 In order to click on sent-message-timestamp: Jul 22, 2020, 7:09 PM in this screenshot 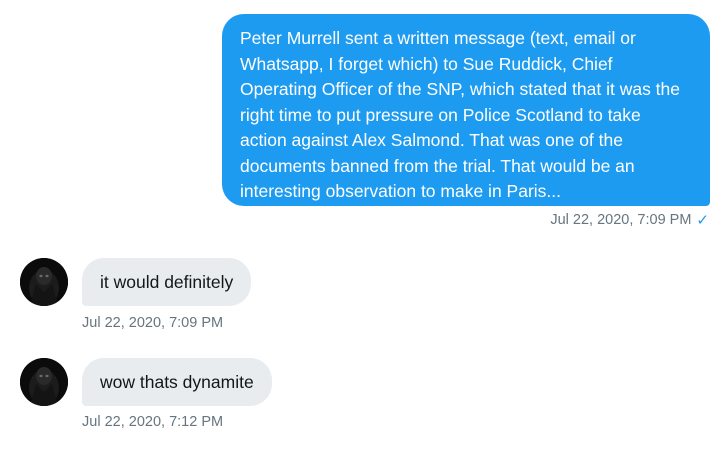, I will do `click(621, 220)`.